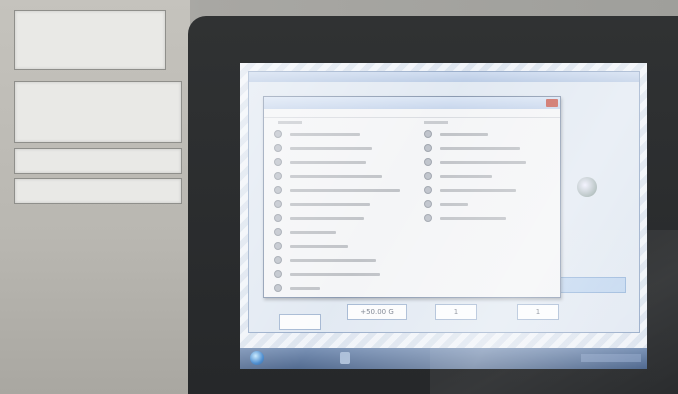 The image size is (678, 394). What do you see at coordinates (345, 358) in the screenshot?
I see `taskbar-item` at bounding box center [345, 358].